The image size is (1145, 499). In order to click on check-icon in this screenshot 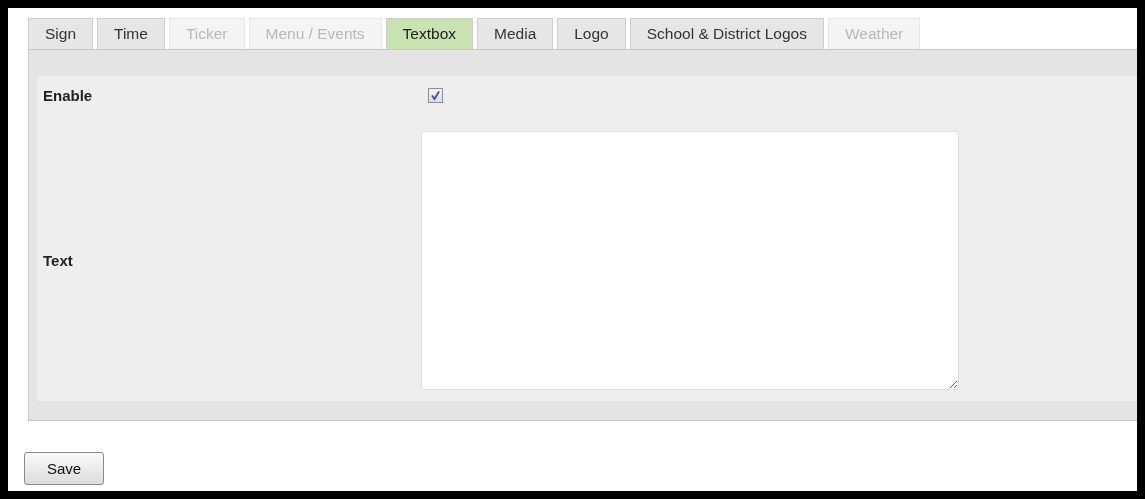, I will do `click(435, 95)`.